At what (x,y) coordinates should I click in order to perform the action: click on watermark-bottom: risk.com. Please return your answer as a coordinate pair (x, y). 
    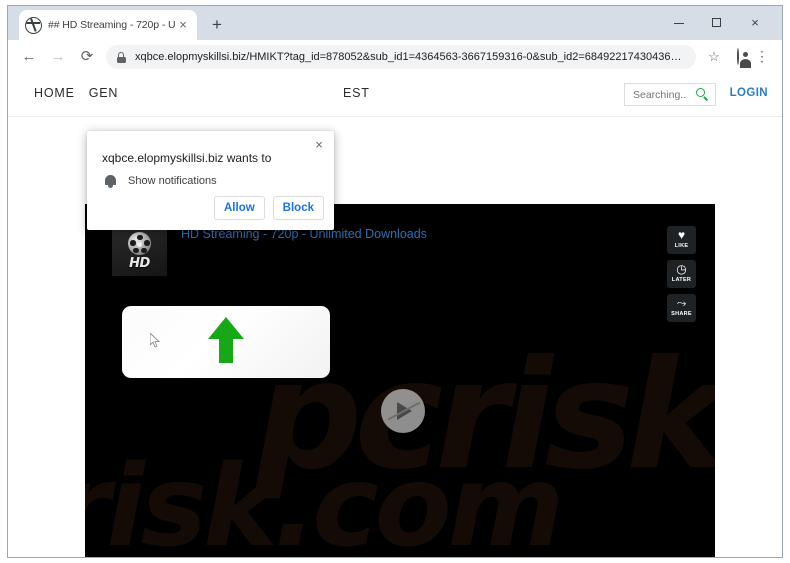
    Looking at the image, I should click on (324, 499).